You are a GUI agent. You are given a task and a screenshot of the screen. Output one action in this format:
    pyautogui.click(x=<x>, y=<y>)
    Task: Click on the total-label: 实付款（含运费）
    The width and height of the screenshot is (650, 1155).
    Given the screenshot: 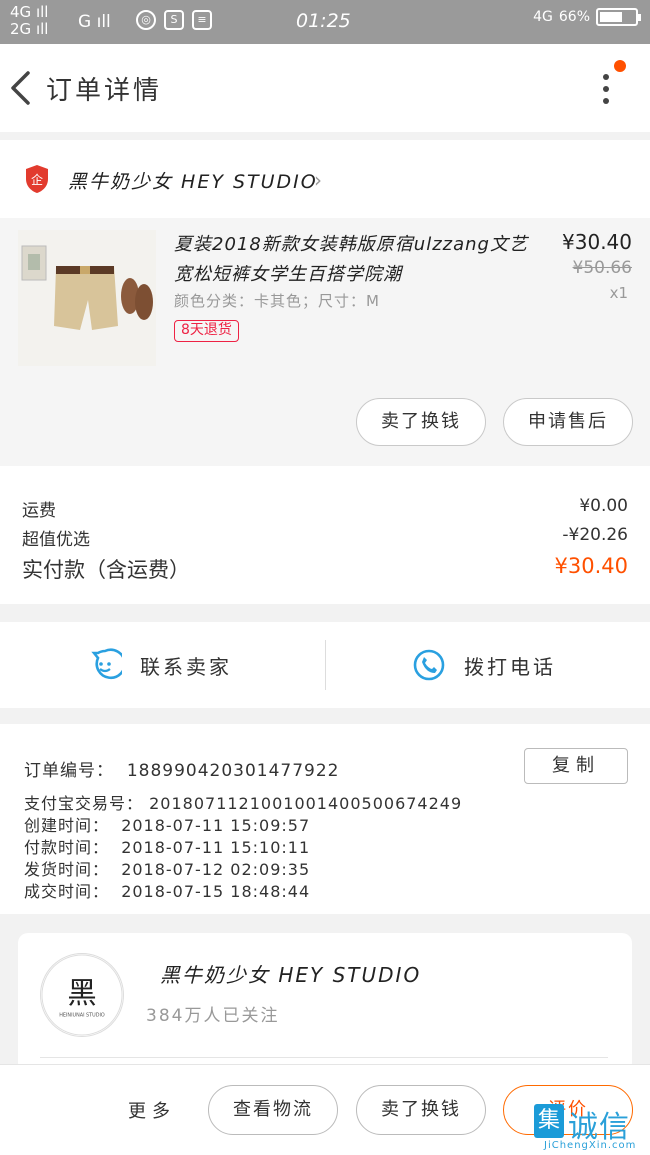 What is the action you would take?
    pyautogui.click(x=106, y=570)
    